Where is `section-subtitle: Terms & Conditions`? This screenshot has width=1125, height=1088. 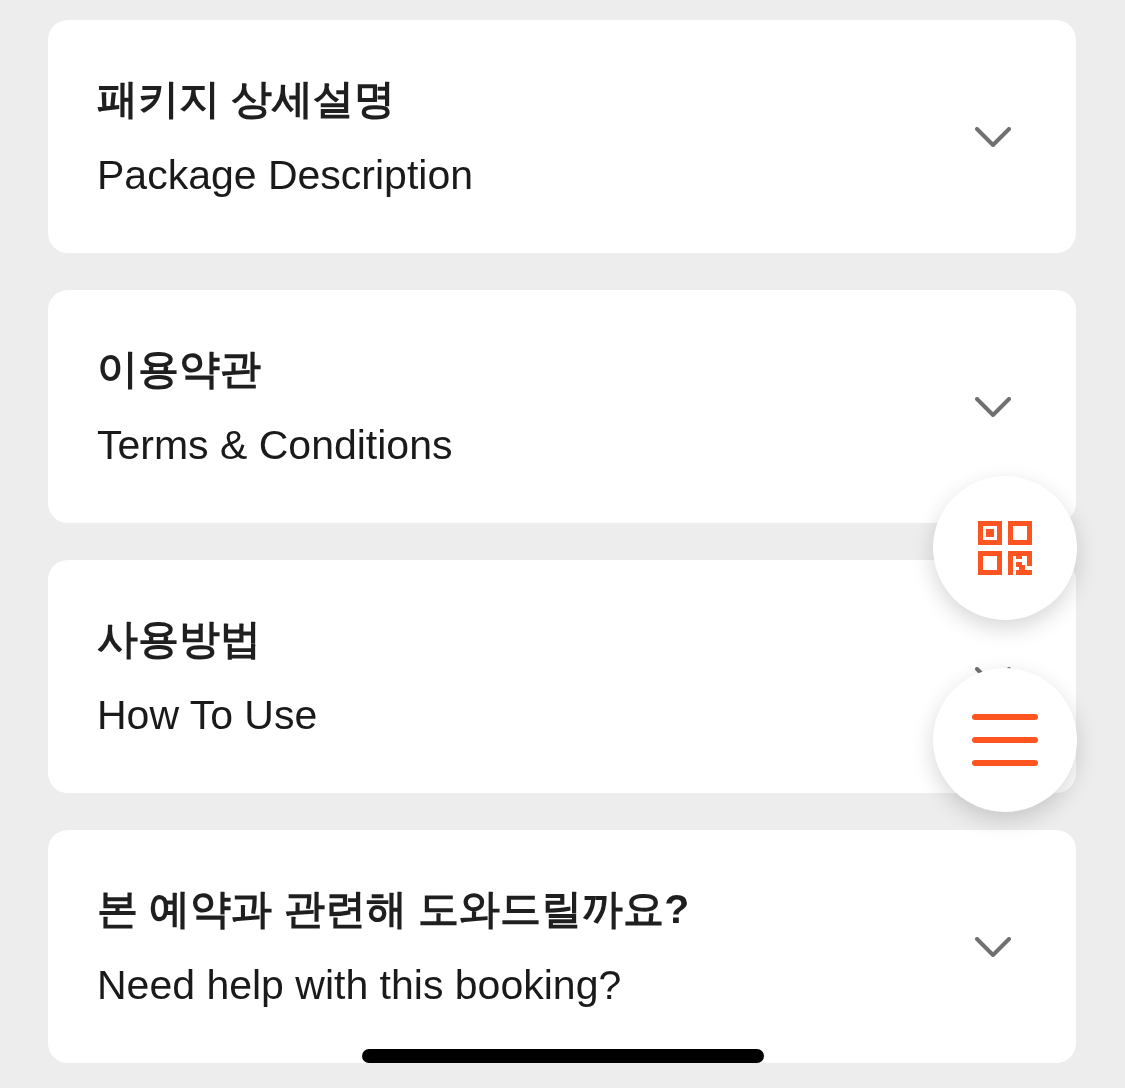
section-subtitle: Terms & Conditions is located at coordinates (275, 444).